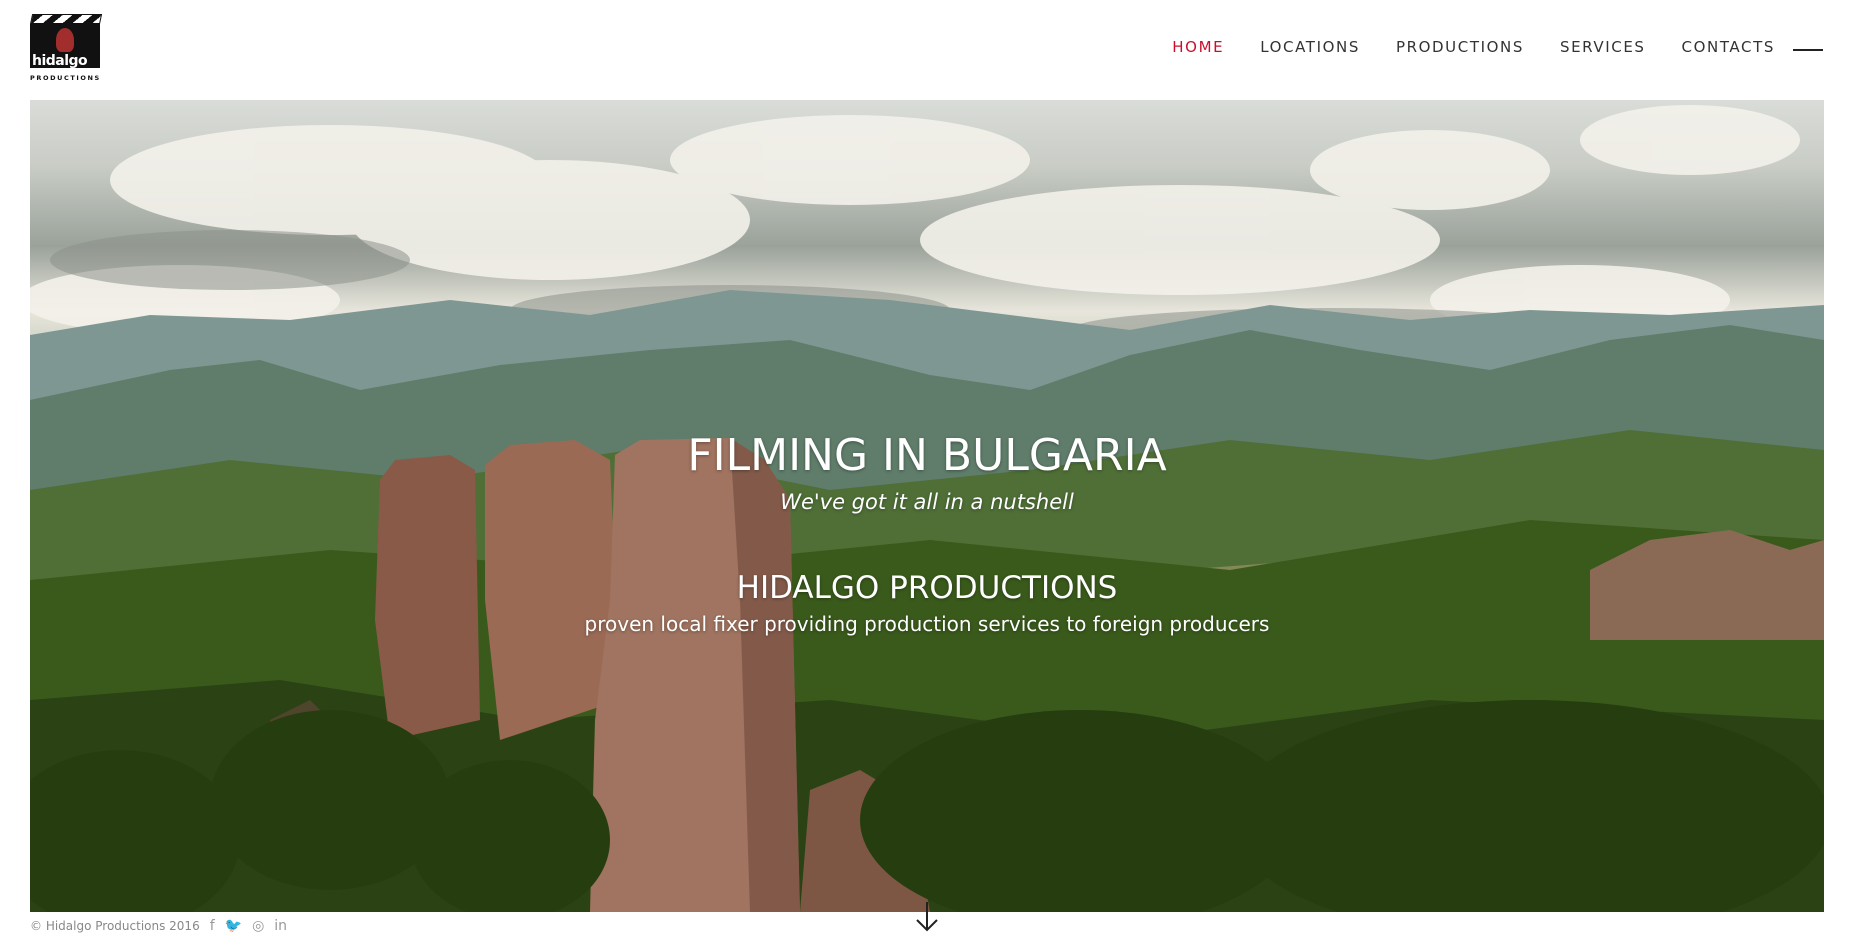  Describe the element at coordinates (65, 78) in the screenshot. I see `logo-subtitle: PRODUCTIONS` at that location.